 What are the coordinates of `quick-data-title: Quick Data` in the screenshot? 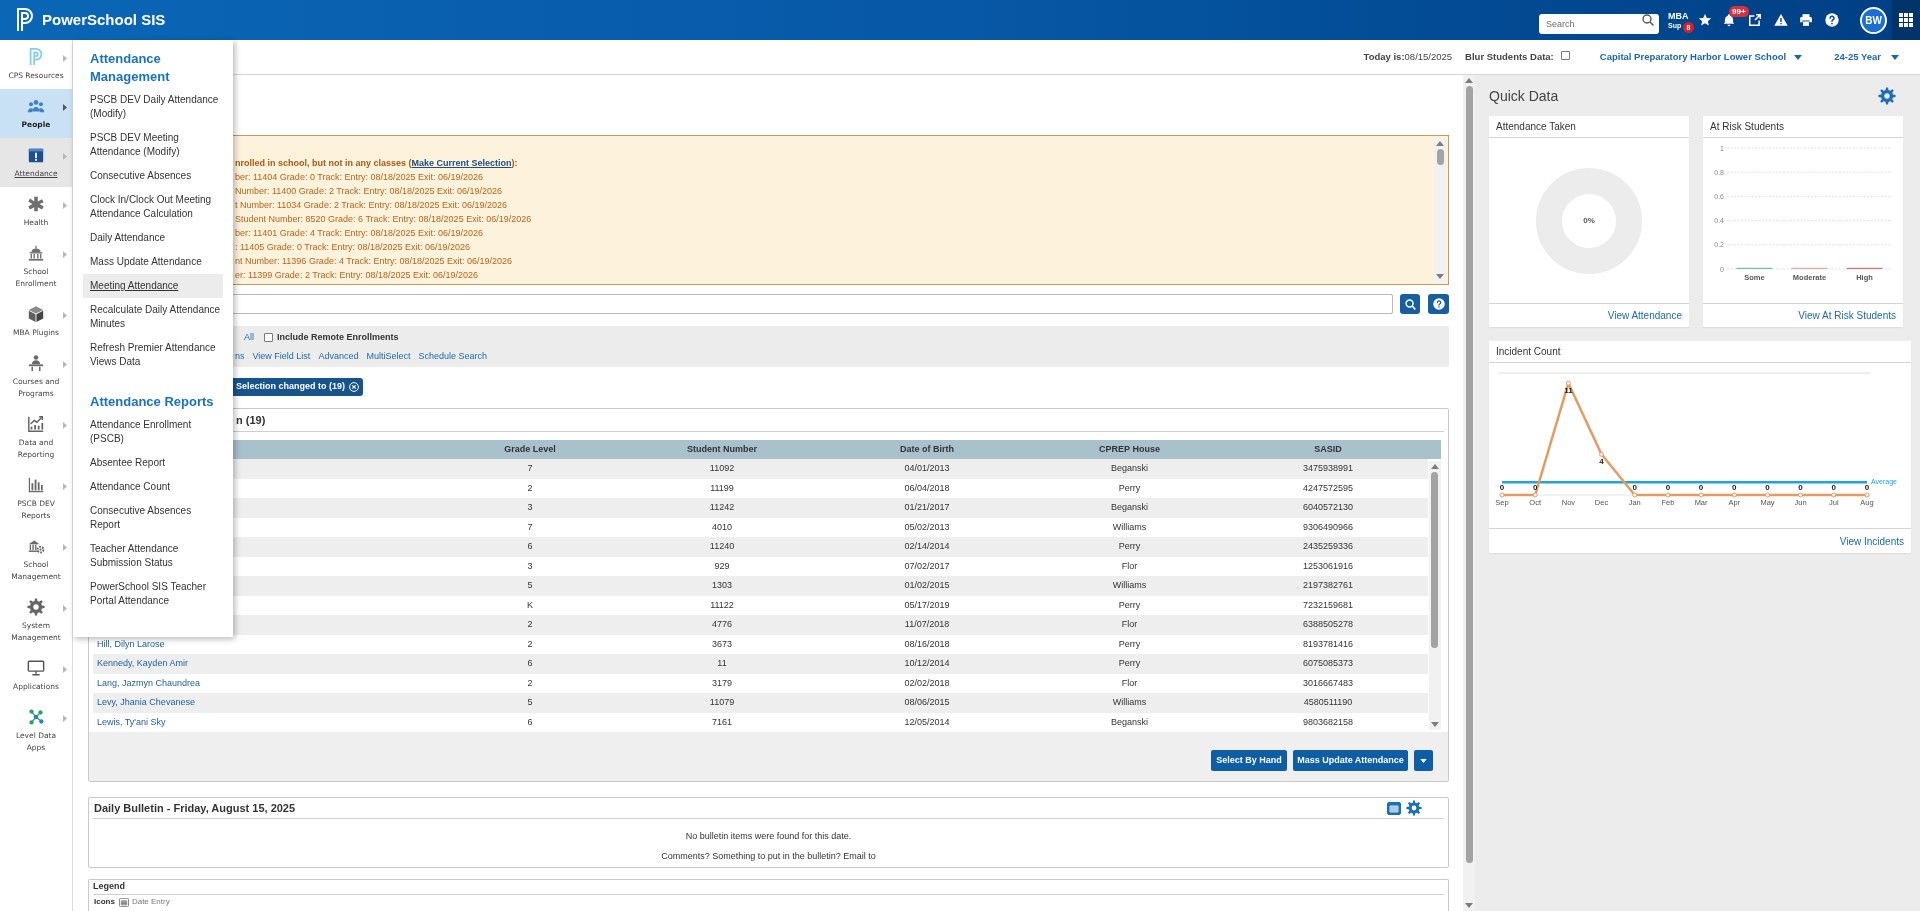 It's located at (1524, 96).